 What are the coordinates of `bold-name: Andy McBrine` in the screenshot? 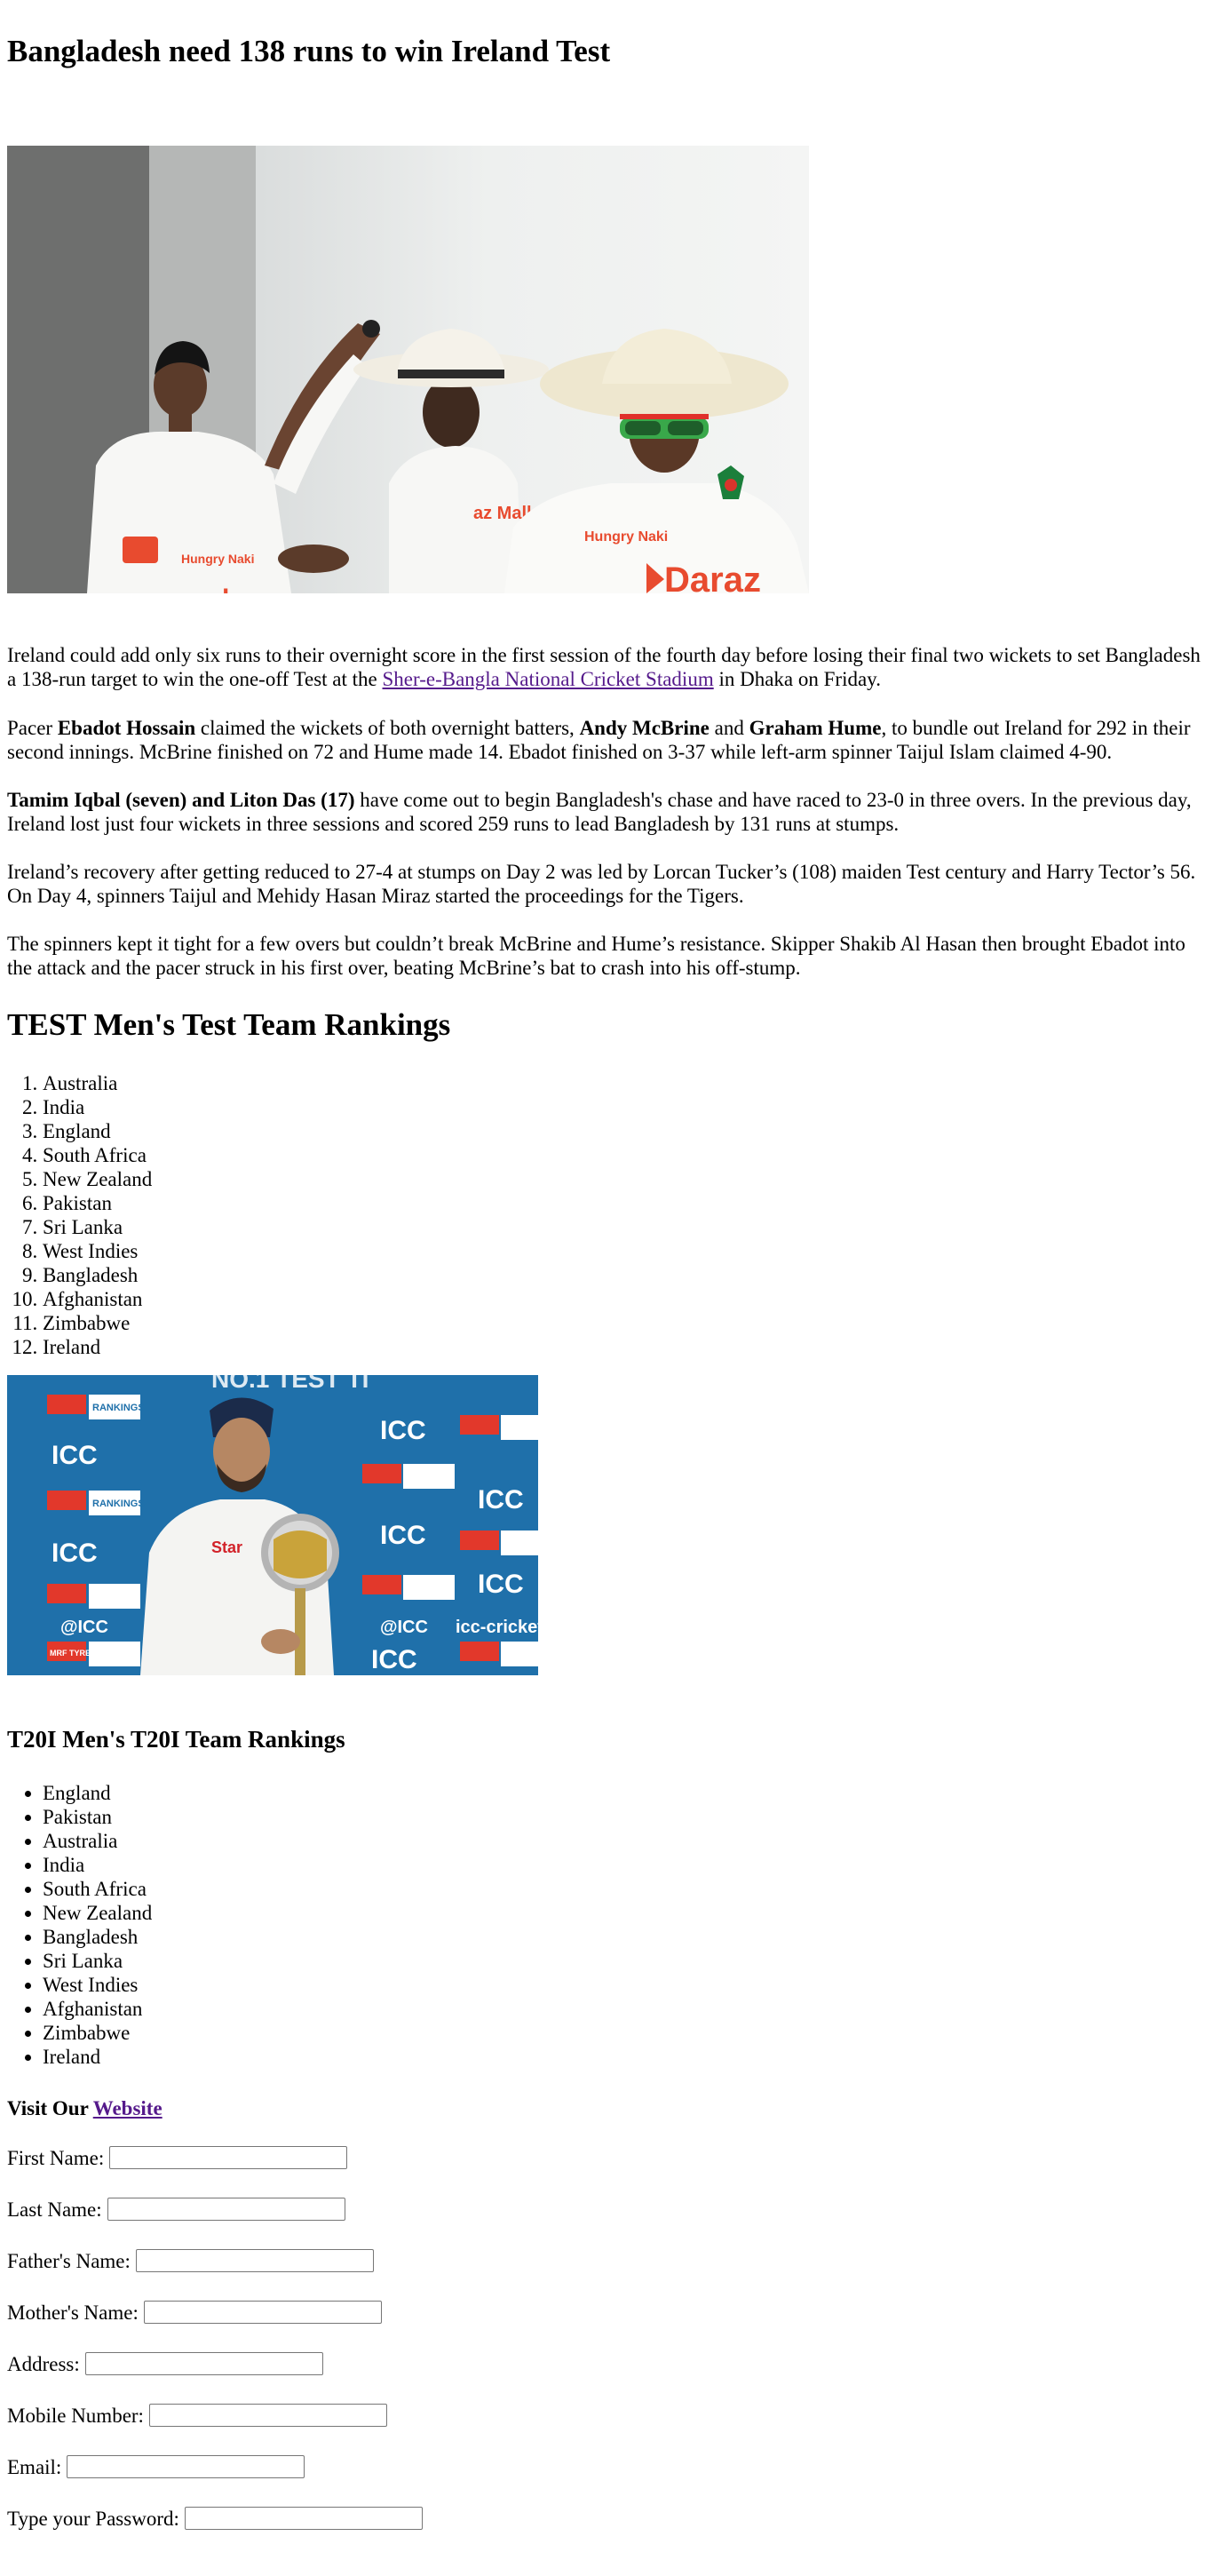 It's located at (645, 728).